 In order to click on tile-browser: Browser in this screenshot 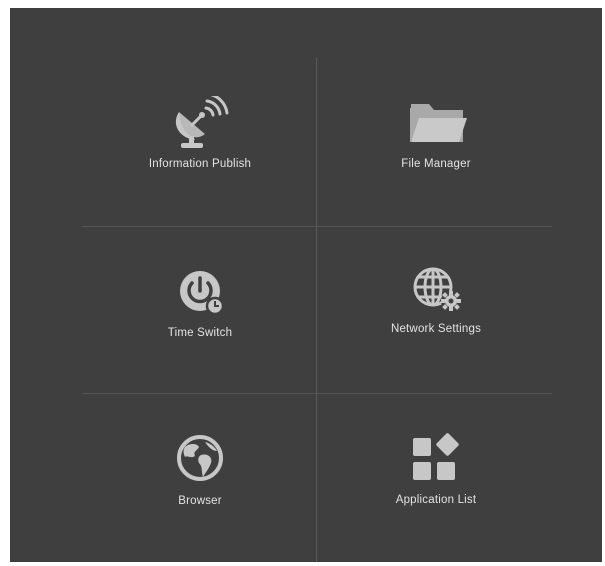, I will do `click(200, 470)`.